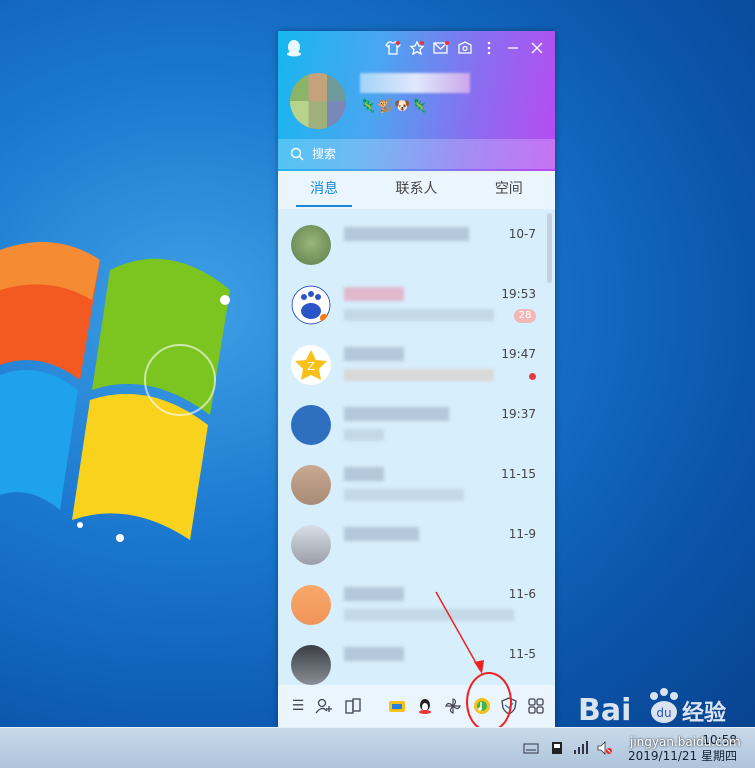 This screenshot has width=755, height=768. I want to click on clock-date: 2019/11/21 星期四, so click(682, 756).